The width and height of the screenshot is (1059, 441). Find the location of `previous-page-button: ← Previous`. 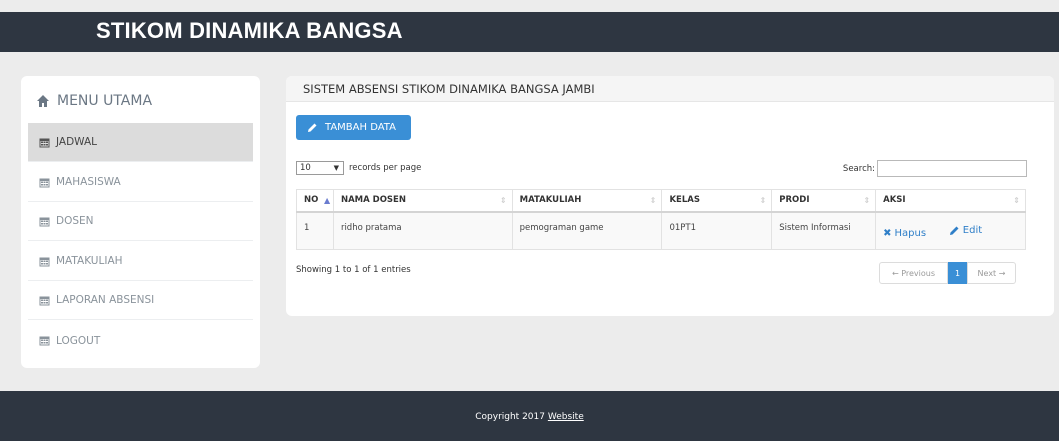

previous-page-button: ← Previous is located at coordinates (913, 273).